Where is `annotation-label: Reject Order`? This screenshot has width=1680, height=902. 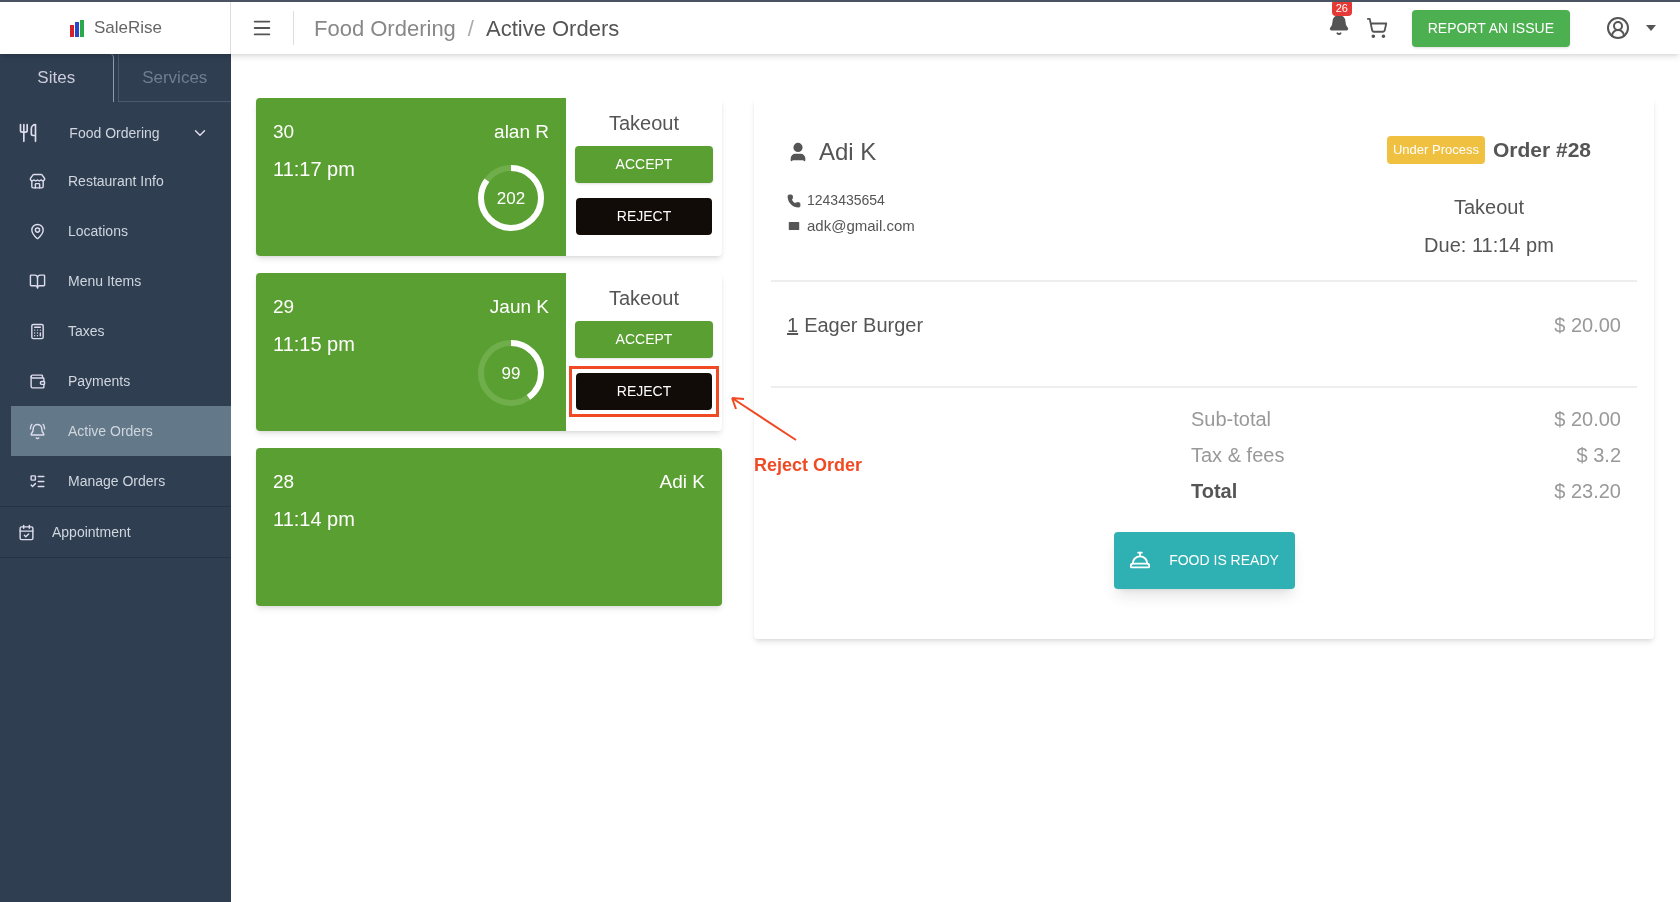
annotation-label: Reject Order is located at coordinates (808, 465).